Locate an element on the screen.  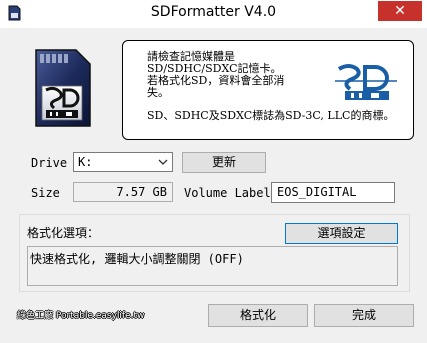
watermark-text: 綠色工廠 Portable.easylife.tw is located at coordinates (81, 316).